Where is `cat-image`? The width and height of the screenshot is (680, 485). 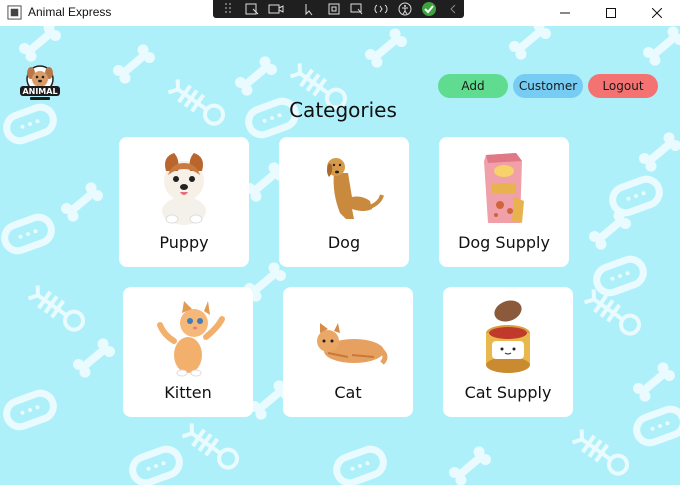
cat-image is located at coordinates (352, 344).